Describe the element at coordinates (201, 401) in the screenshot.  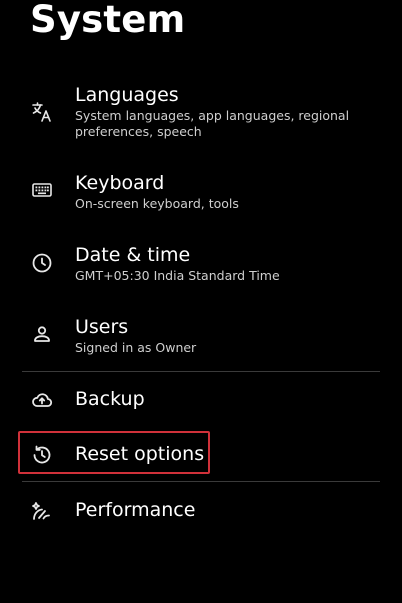
I see `setting-item-backup: Backup` at that location.